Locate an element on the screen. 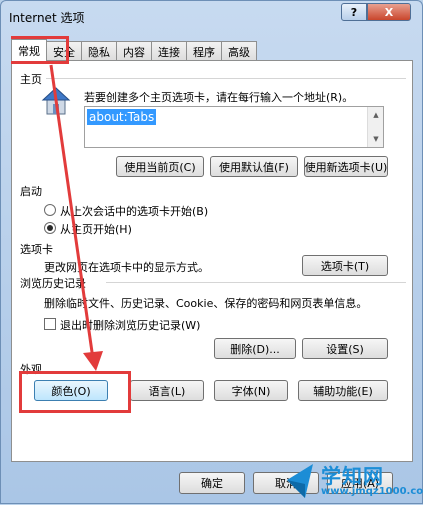 The image size is (423, 505). tab-general: 常规 is located at coordinates (29, 50).